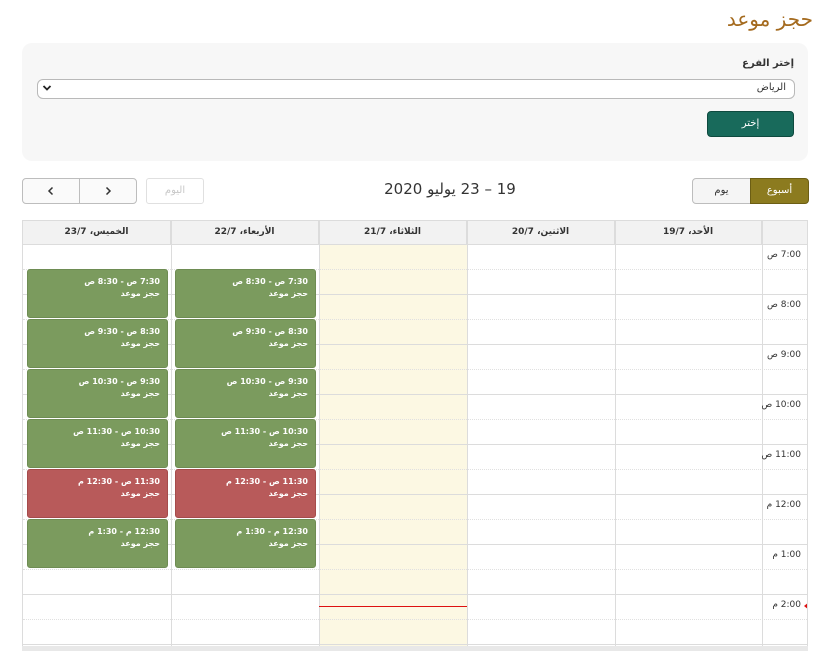  What do you see at coordinates (805, 606) in the screenshot?
I see `current-time-arrow-icon` at bounding box center [805, 606].